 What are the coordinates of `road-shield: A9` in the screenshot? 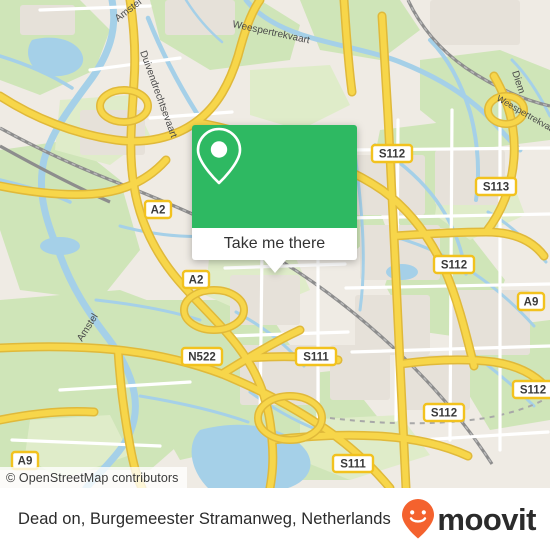 It's located at (531, 301).